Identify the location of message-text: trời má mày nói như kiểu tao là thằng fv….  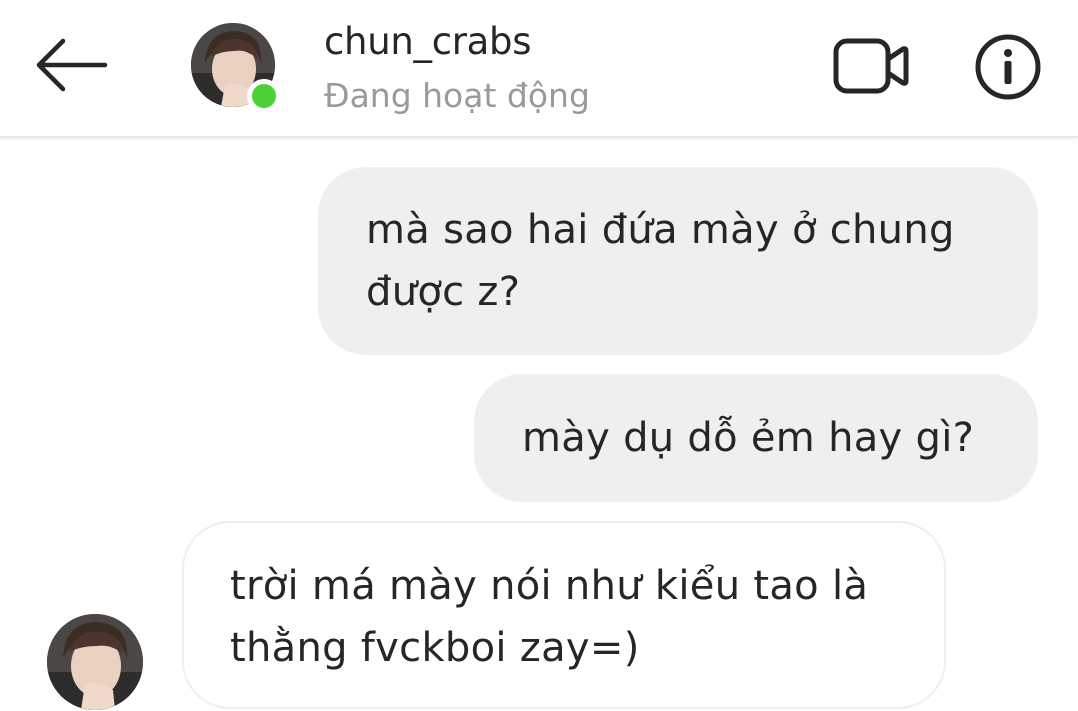
(549, 617).